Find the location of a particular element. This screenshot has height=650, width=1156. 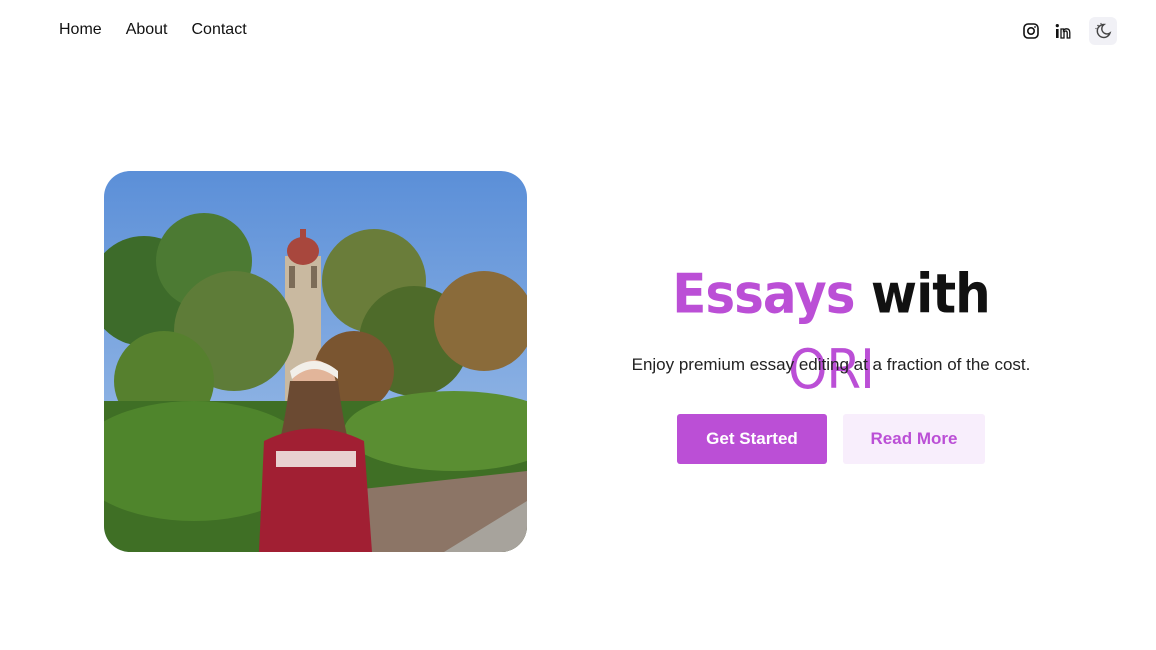

get-started-button: Get Started is located at coordinates (752, 439).